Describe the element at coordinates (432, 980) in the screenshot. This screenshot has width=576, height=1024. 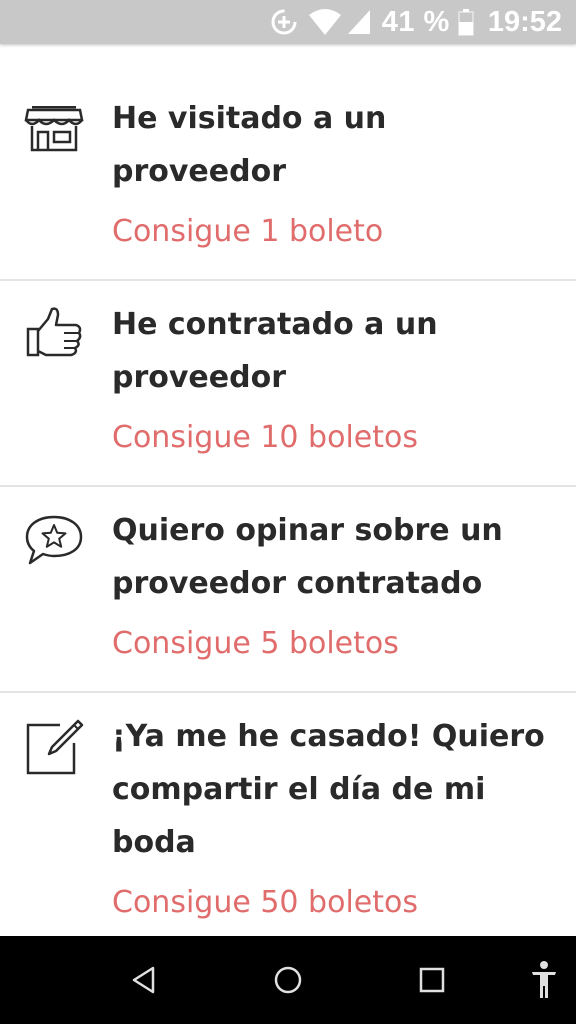
I see `recents-icon` at that location.